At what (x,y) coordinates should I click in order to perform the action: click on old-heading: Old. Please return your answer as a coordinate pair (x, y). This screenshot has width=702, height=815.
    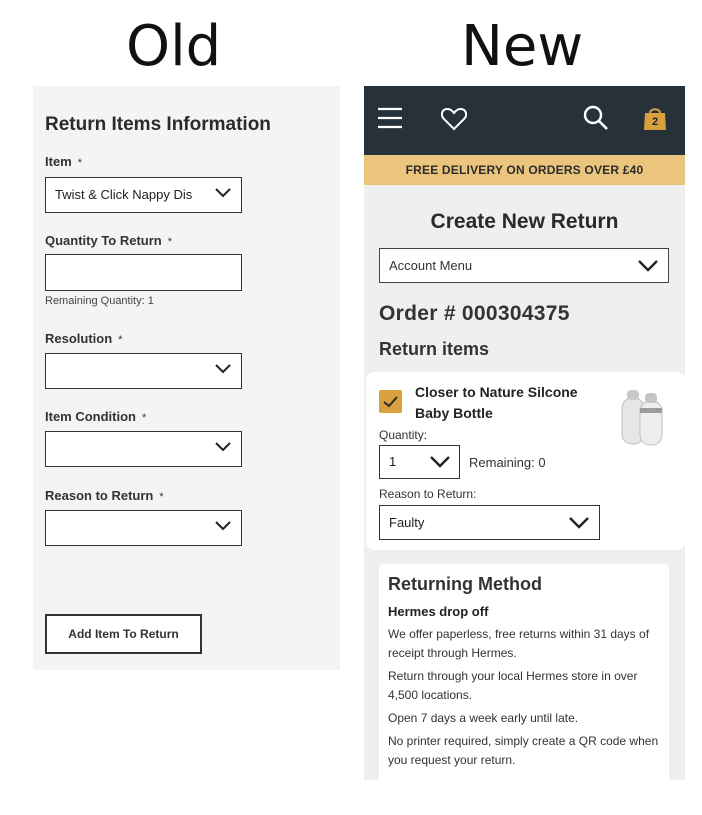
    Looking at the image, I should click on (174, 46).